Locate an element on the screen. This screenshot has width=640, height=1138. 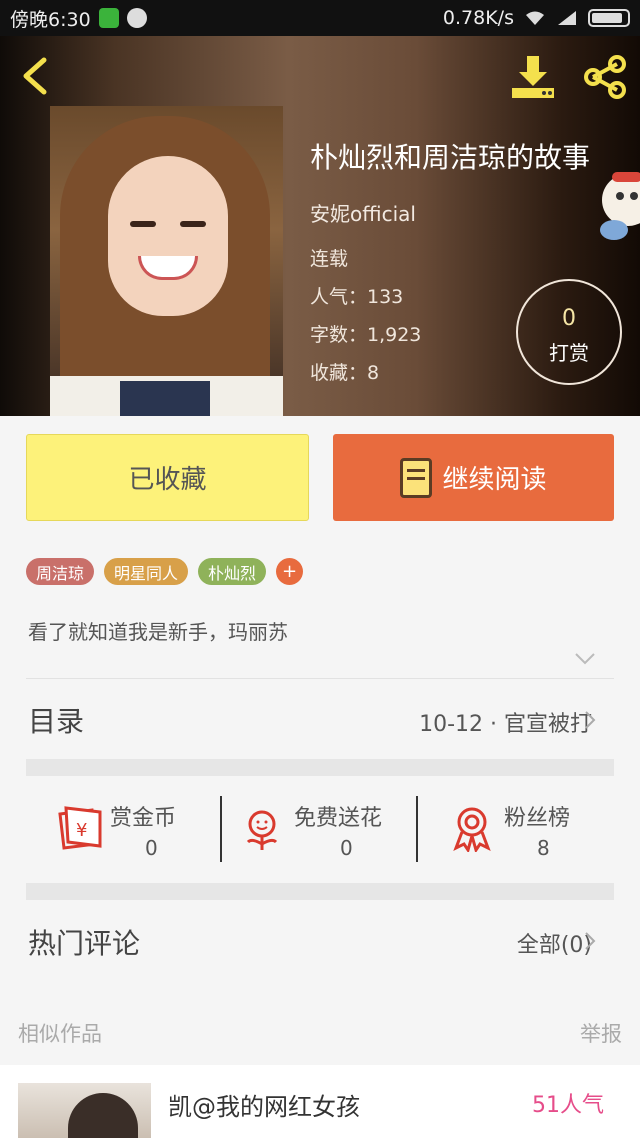
signal-icon is located at coordinates (567, 18).